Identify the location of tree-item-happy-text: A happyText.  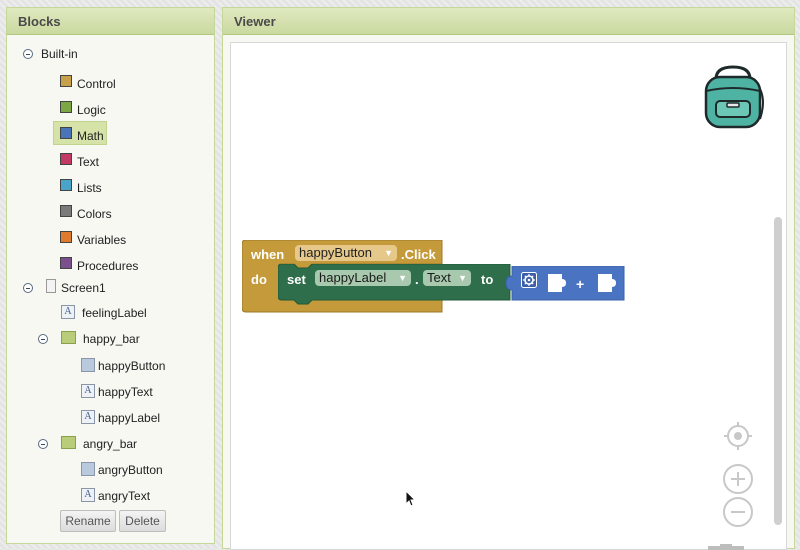
(146, 392).